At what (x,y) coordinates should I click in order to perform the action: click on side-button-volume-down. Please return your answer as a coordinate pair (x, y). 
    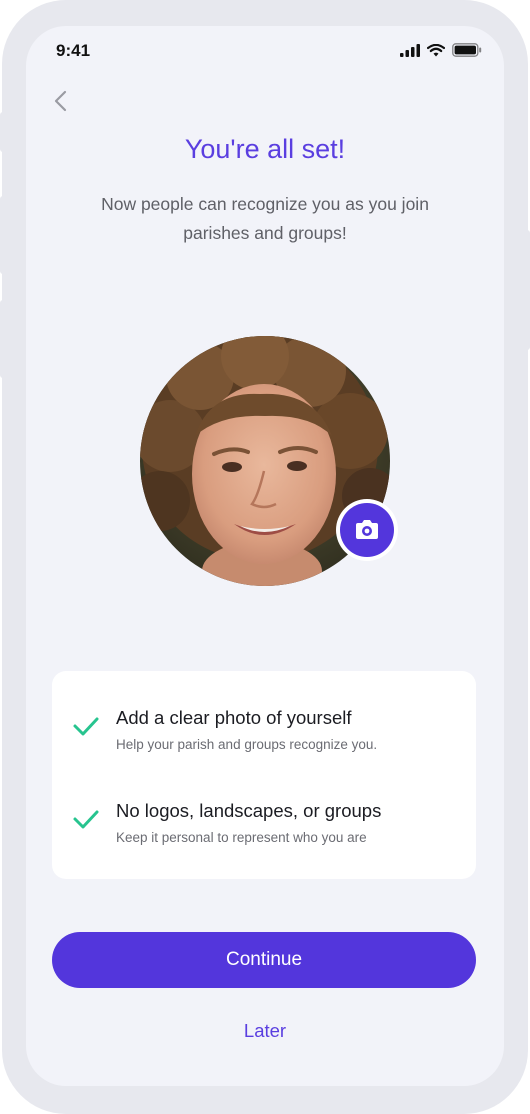
    Looking at the image, I should click on (3, 339).